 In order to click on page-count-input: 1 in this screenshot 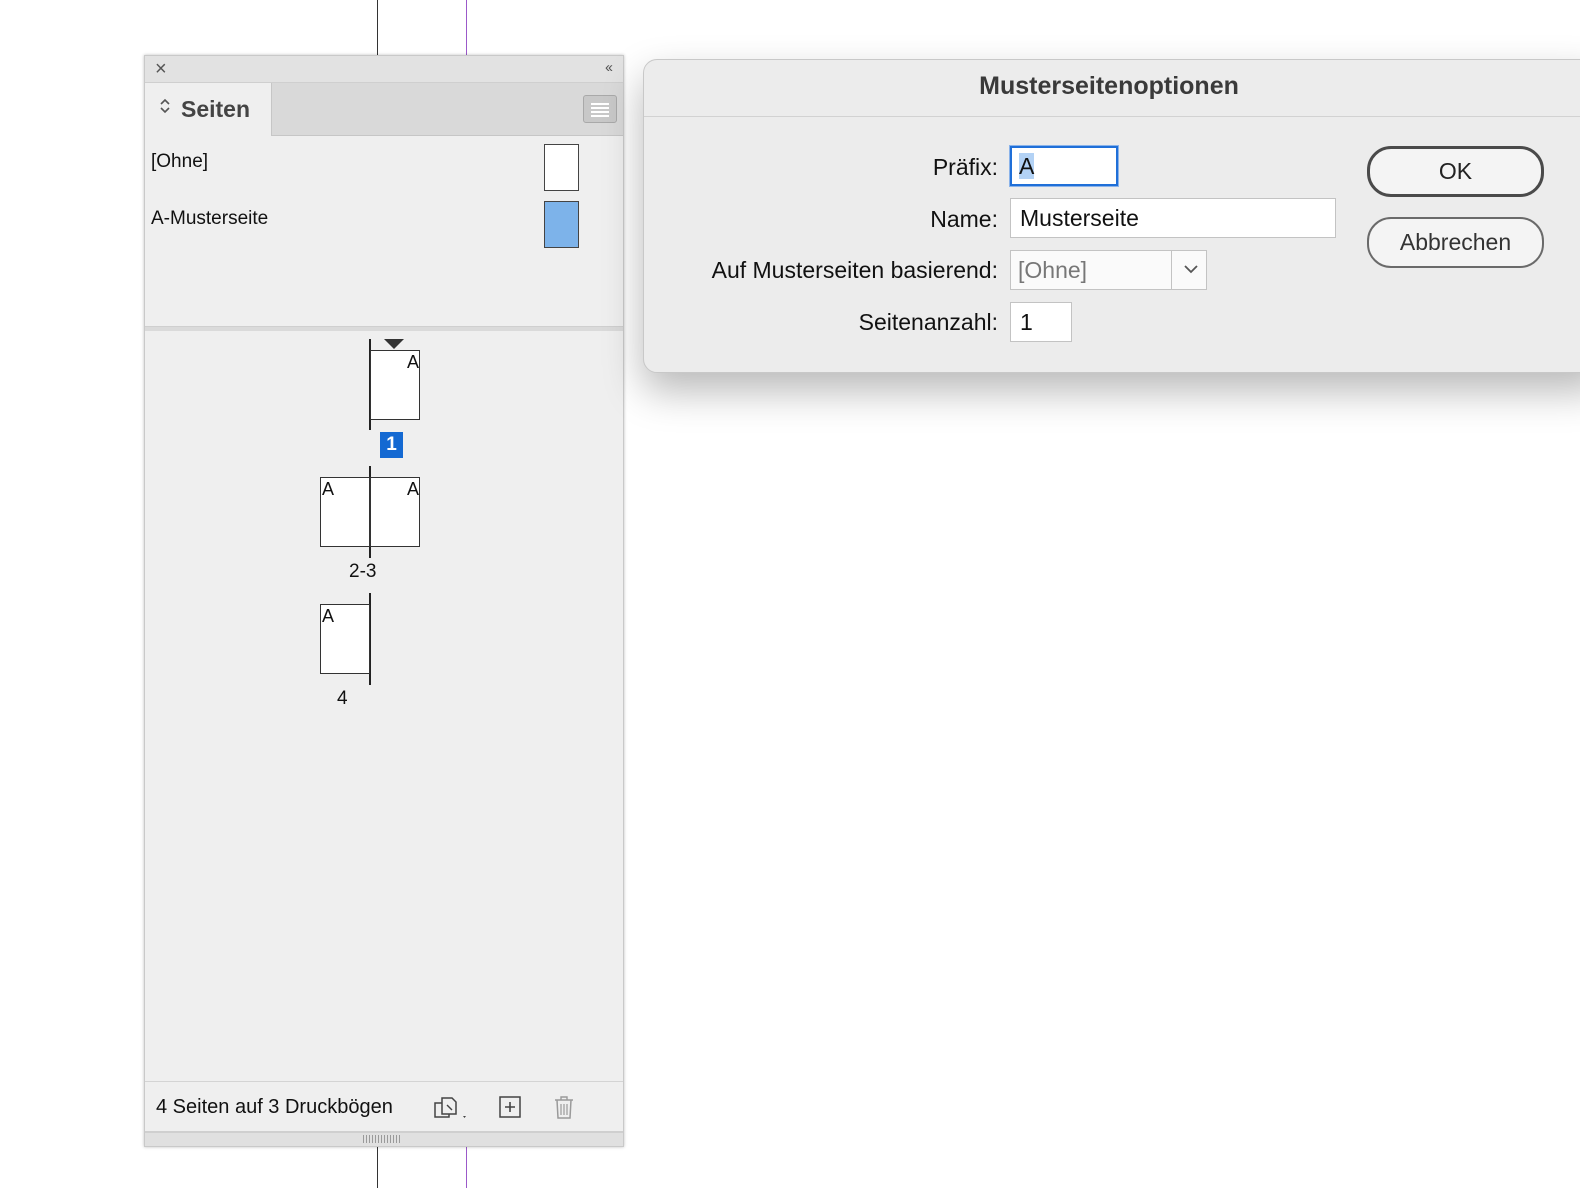, I will do `click(1041, 322)`.